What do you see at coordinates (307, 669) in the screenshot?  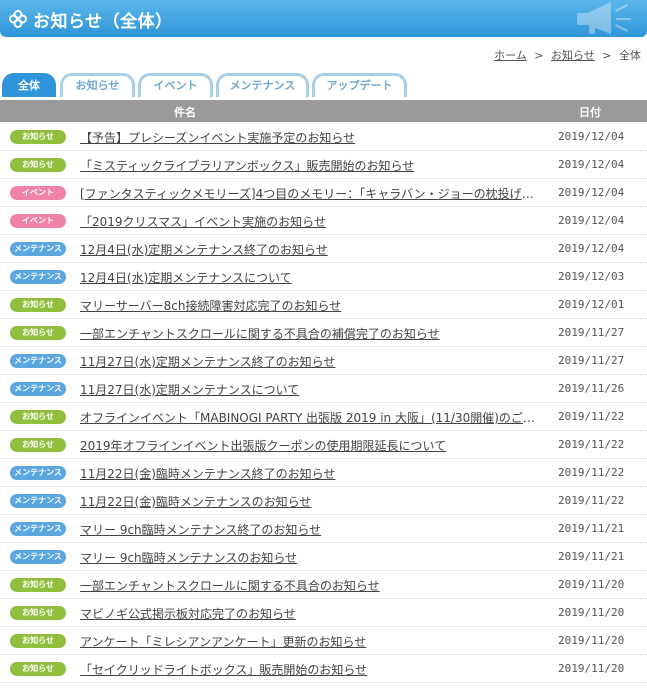 I see `notice-title-link: 「セイクリッドライトボックス」販売開始のお知らせ` at bounding box center [307, 669].